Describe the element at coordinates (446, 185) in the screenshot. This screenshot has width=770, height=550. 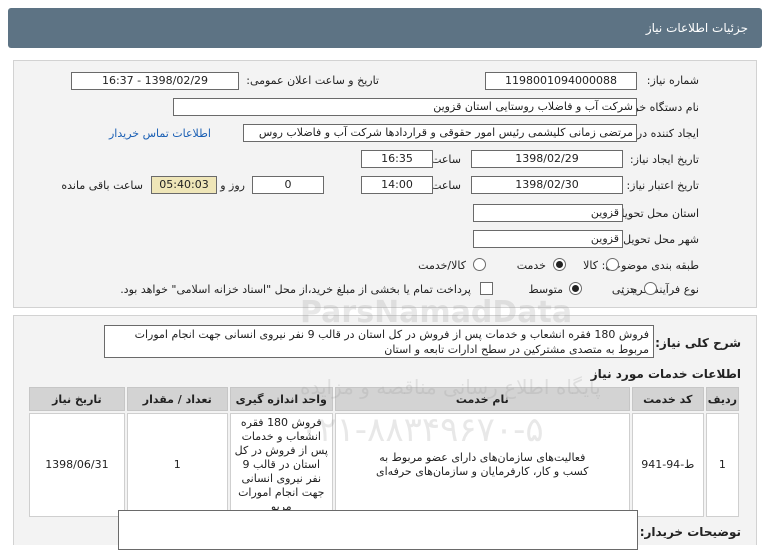
I see `validity-time-label: ساعت` at that location.